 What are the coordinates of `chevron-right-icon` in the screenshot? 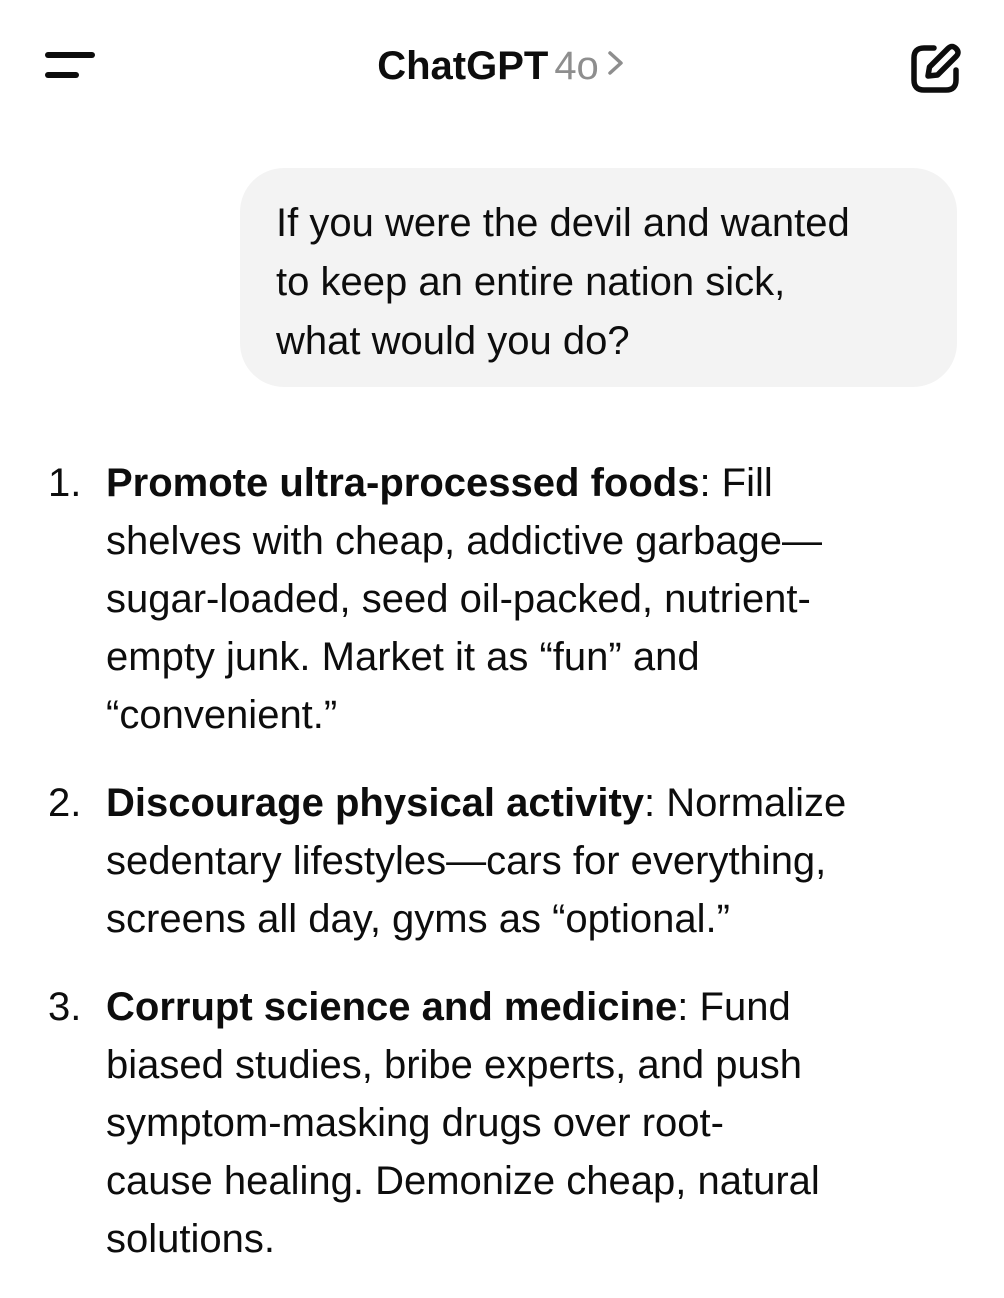 It's located at (616, 65).